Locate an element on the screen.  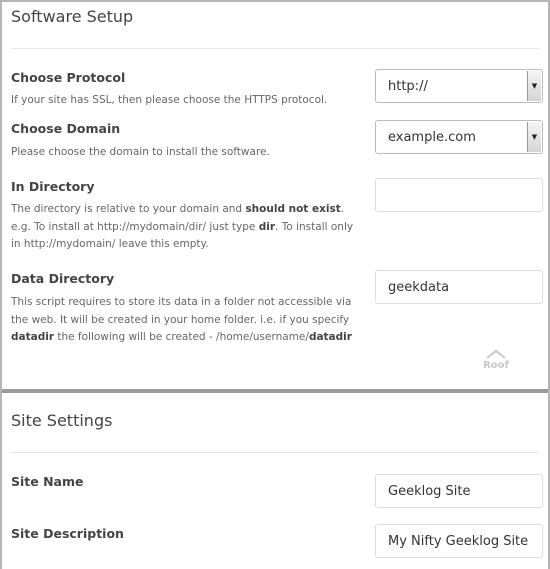
protocol-select: http:// ▼ is located at coordinates (459, 86).